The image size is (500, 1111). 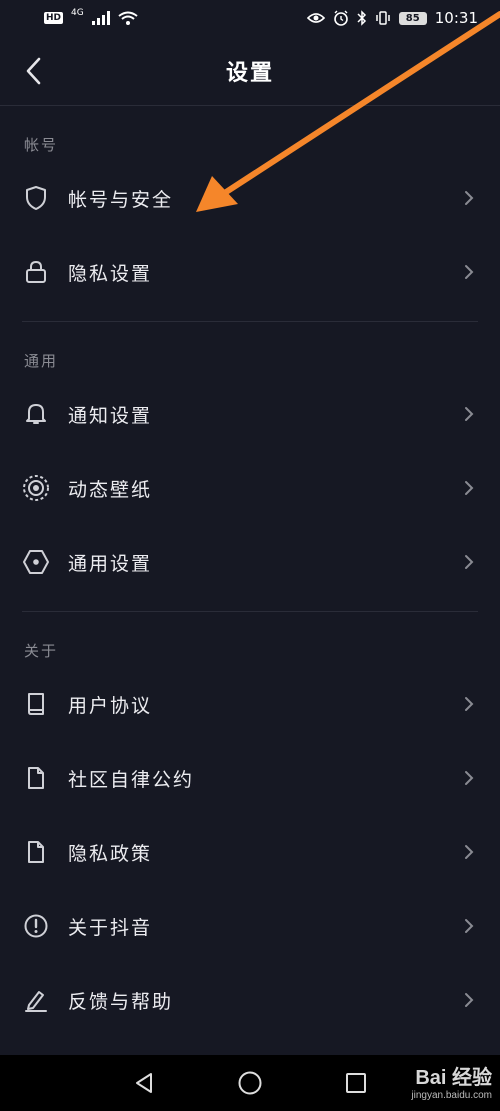 What do you see at coordinates (392, 18) in the screenshot?
I see `status-right: 85 10:31` at bounding box center [392, 18].